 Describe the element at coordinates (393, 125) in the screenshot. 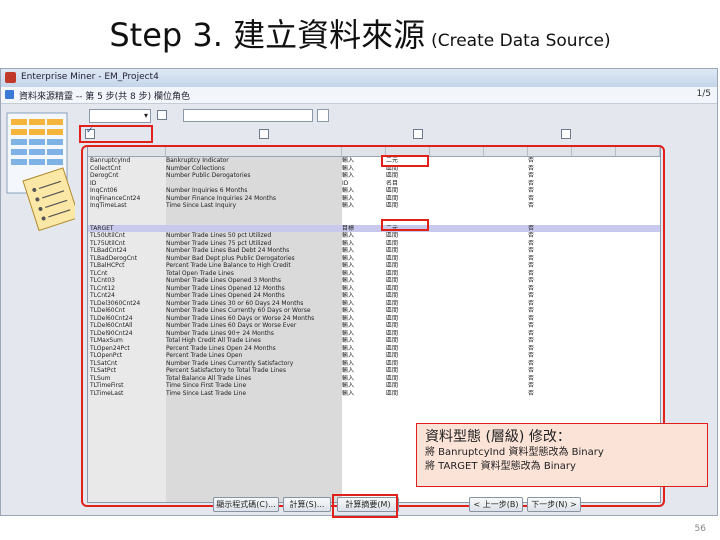

I see `grid-toolbar: ▾` at that location.